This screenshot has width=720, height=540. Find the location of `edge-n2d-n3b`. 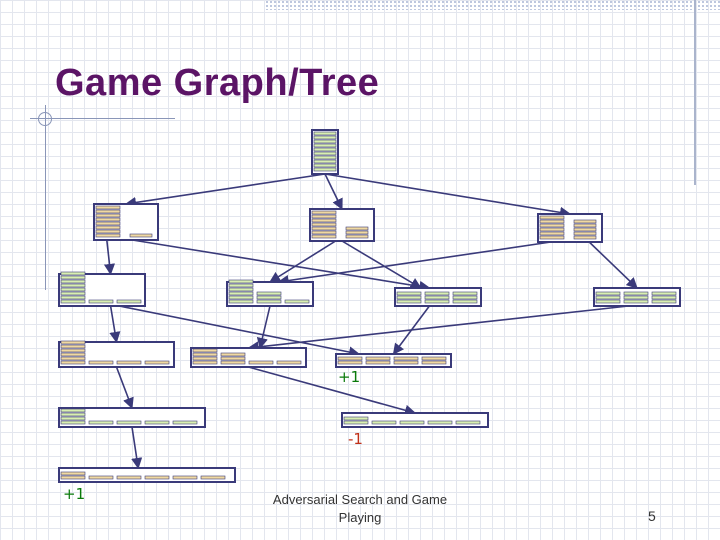

edge-n2d-n3b is located at coordinates (438, 329).